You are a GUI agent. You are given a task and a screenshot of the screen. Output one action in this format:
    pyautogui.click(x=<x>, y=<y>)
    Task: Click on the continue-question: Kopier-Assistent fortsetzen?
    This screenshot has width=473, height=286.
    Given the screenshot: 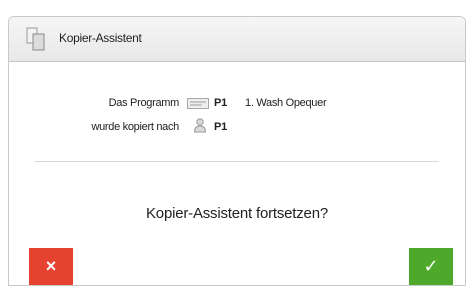 What is the action you would take?
    pyautogui.click(x=237, y=213)
    